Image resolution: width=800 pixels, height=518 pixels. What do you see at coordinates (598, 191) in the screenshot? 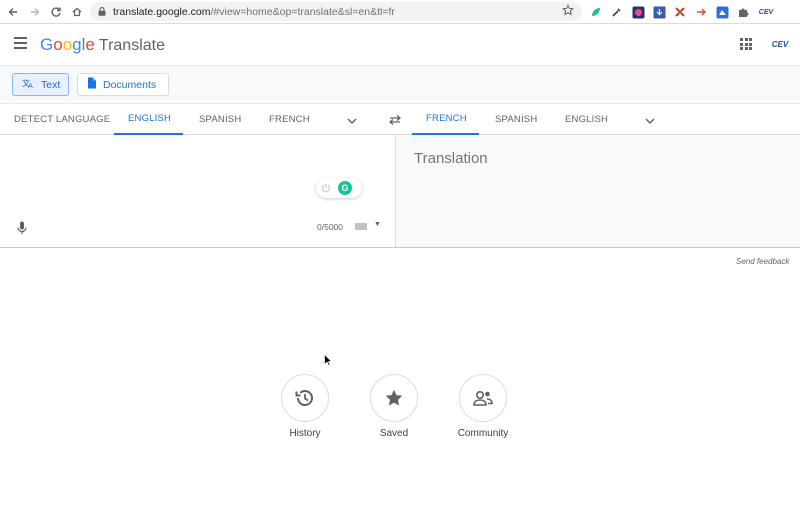
I see `translation-panel: Translation` at bounding box center [598, 191].